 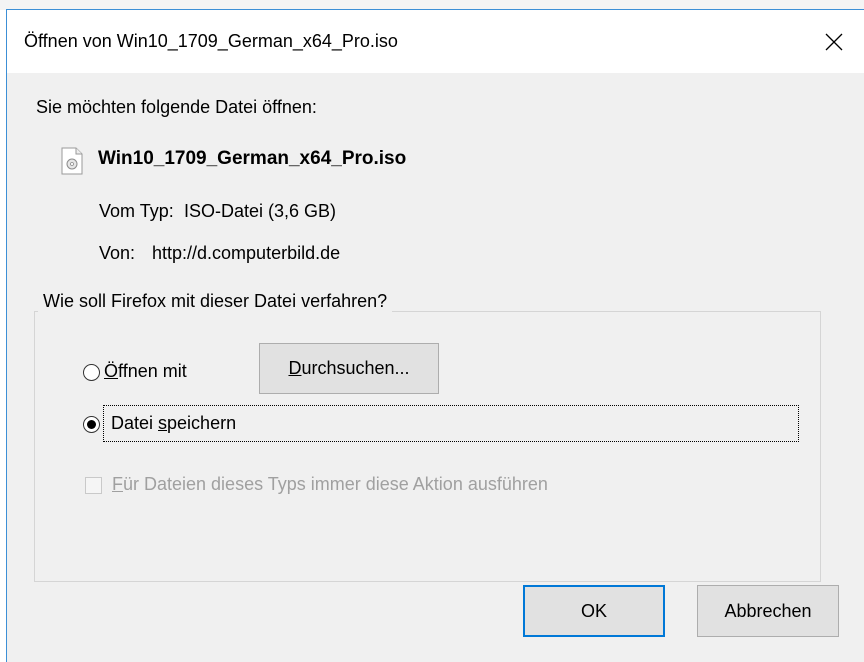 I want to click on open-with-label-rest: ffnen mit, so click(x=152, y=371).